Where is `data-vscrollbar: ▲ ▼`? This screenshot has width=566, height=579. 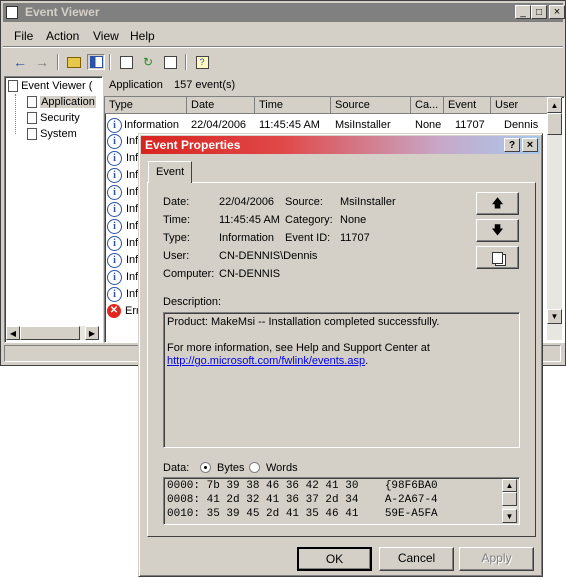 data-vscrollbar: ▲ ▼ is located at coordinates (509, 501).